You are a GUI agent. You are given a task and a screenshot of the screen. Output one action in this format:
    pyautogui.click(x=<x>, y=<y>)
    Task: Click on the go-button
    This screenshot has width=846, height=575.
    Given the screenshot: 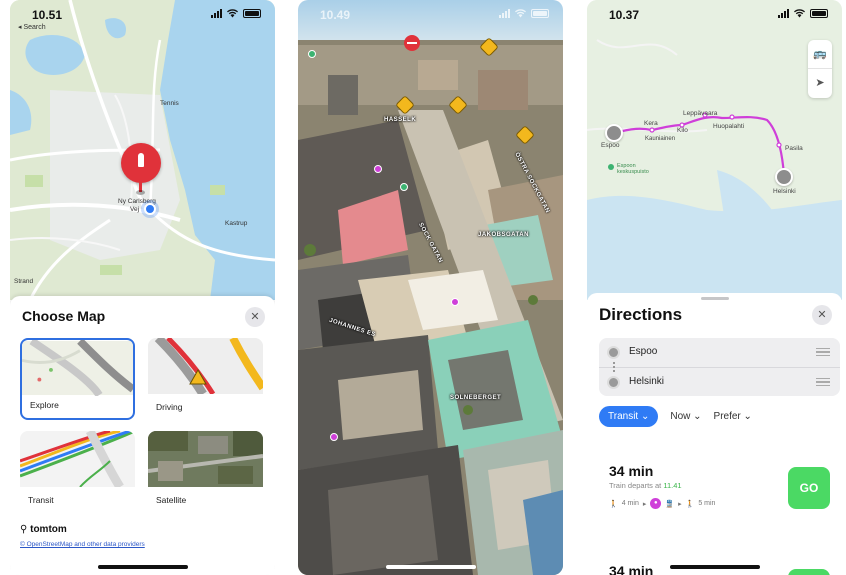 What is the action you would take?
    pyautogui.click(x=809, y=572)
    